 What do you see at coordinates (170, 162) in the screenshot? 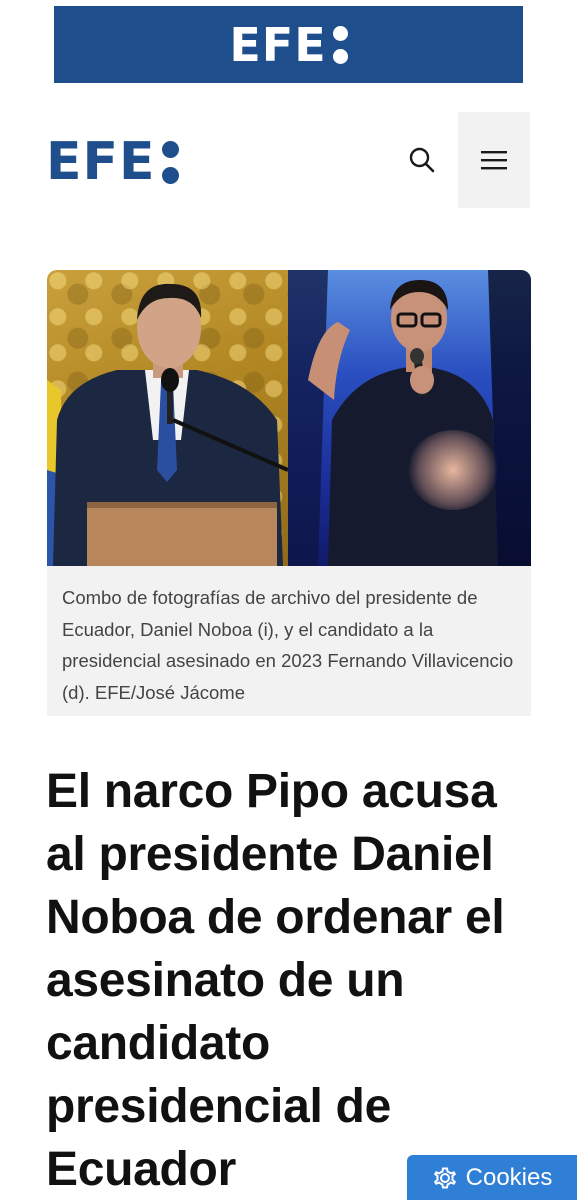
I see `efe-logo-colon` at bounding box center [170, 162].